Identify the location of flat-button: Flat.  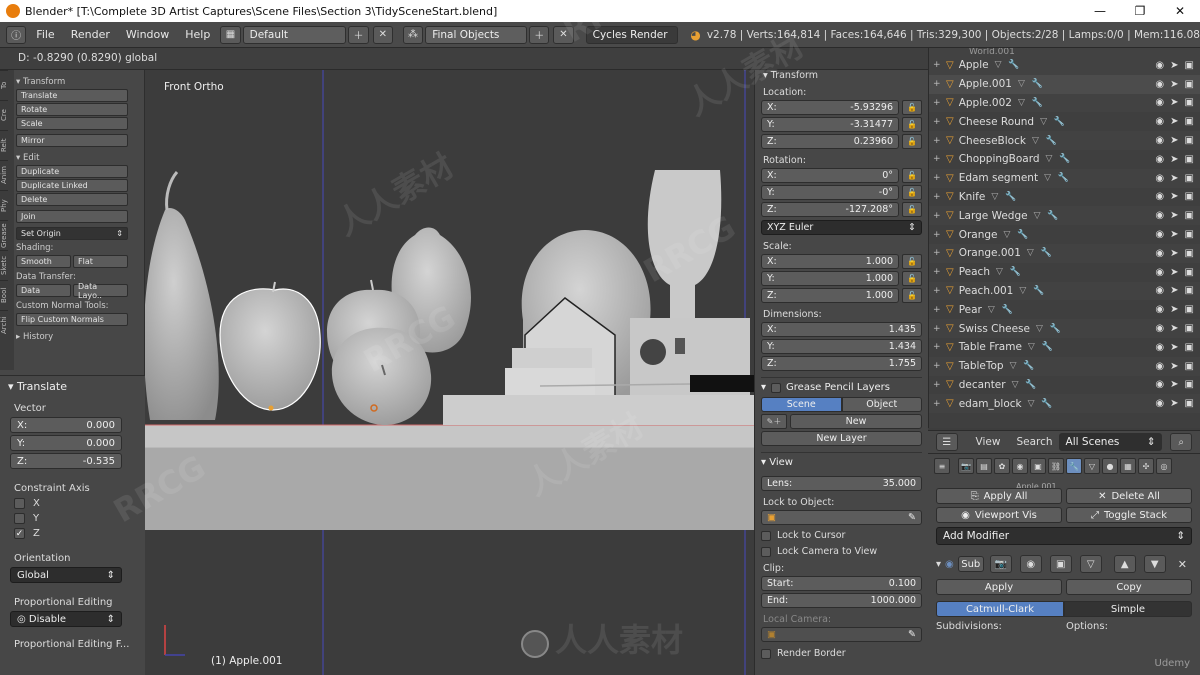
(100, 261).